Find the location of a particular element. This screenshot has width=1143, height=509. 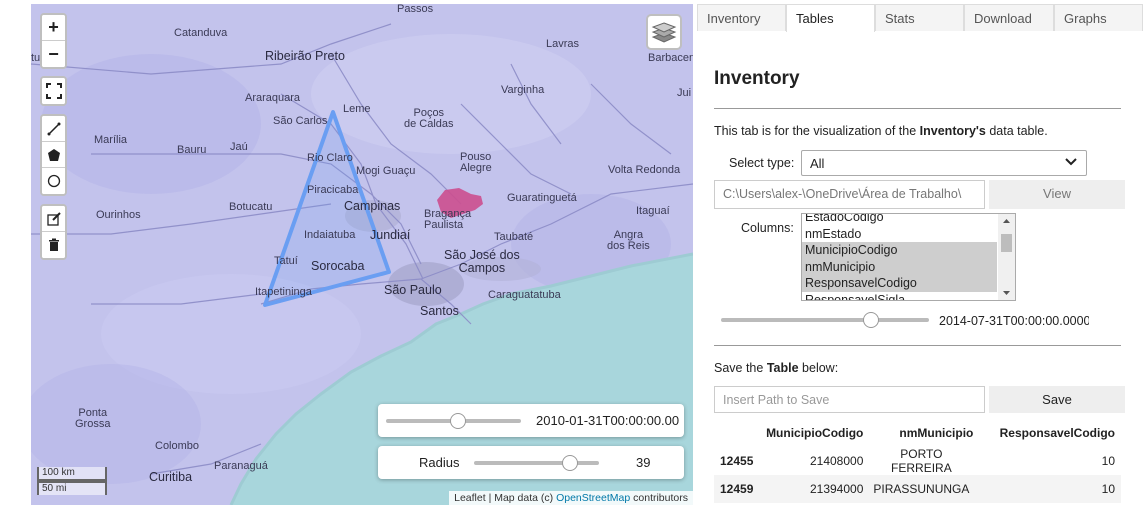

delete-layers-button is located at coordinates (53, 245).